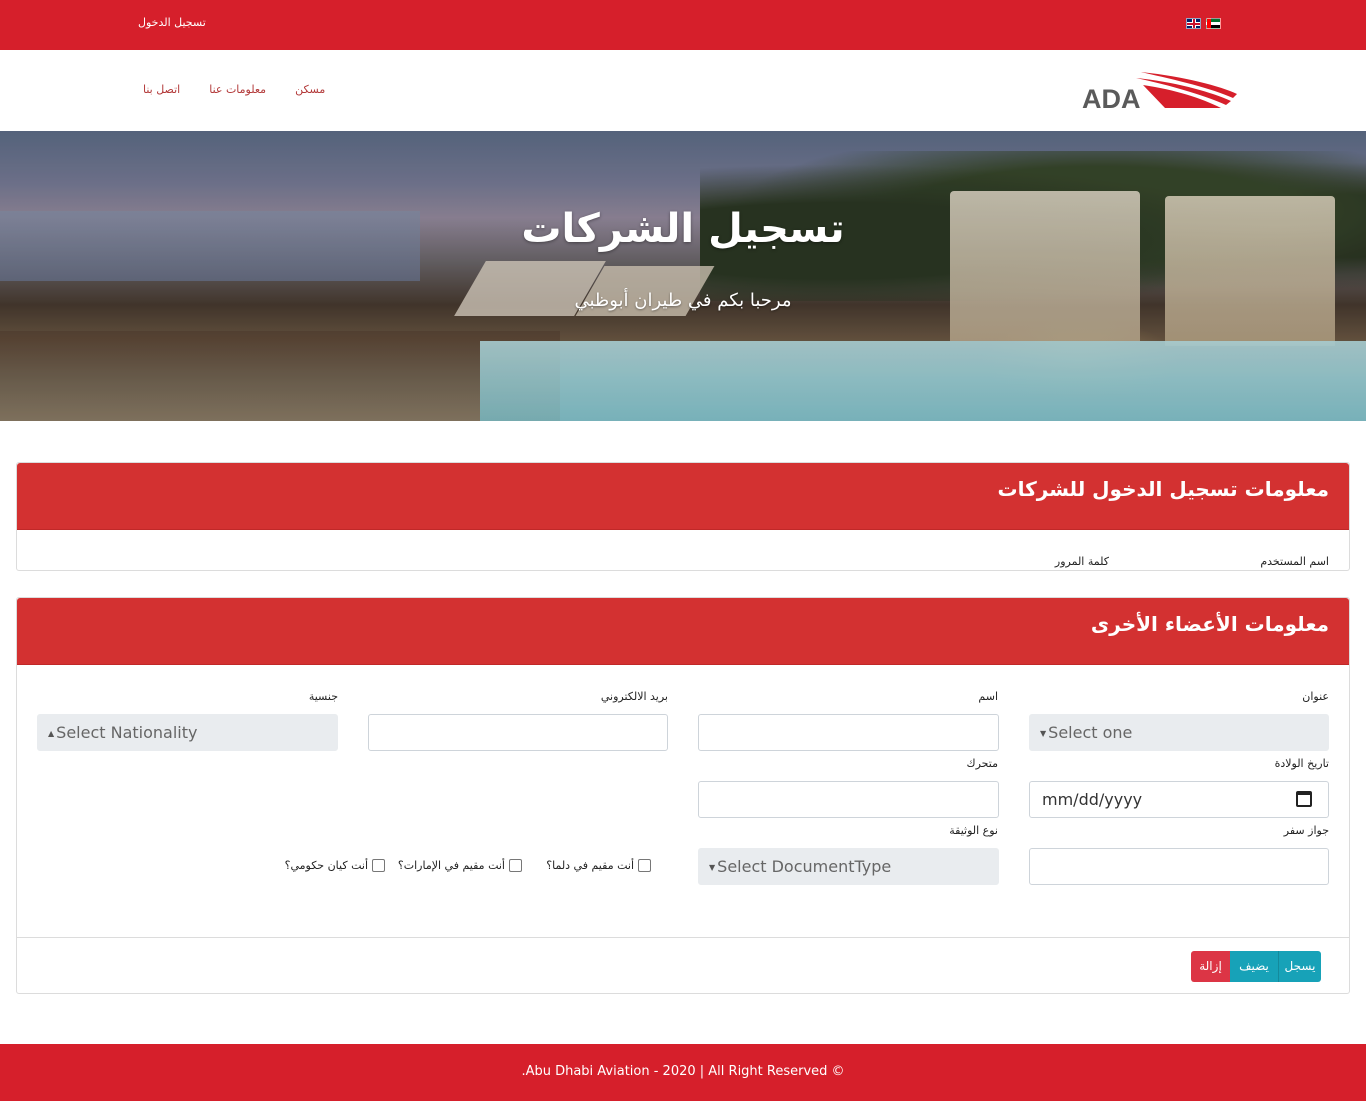  What do you see at coordinates (1210, 966) in the screenshot?
I see `remove-button: إزالة` at bounding box center [1210, 966].